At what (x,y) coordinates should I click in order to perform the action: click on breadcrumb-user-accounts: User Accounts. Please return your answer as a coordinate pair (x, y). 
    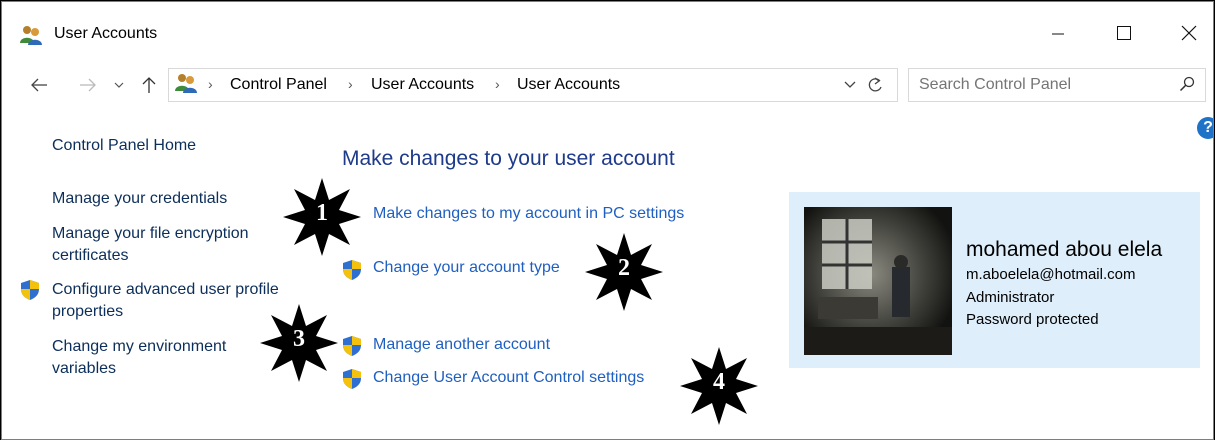
    Looking at the image, I should click on (422, 85).